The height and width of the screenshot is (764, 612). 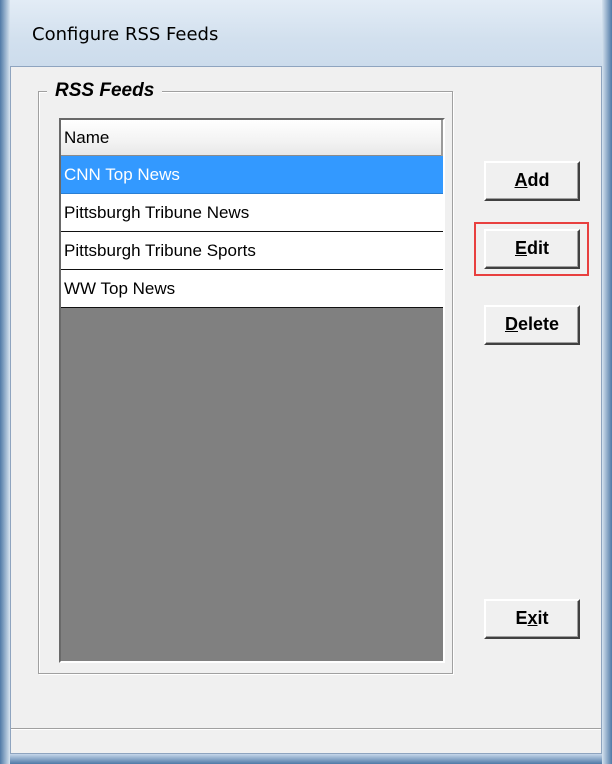 I want to click on column-header-name: Name, so click(x=252, y=138).